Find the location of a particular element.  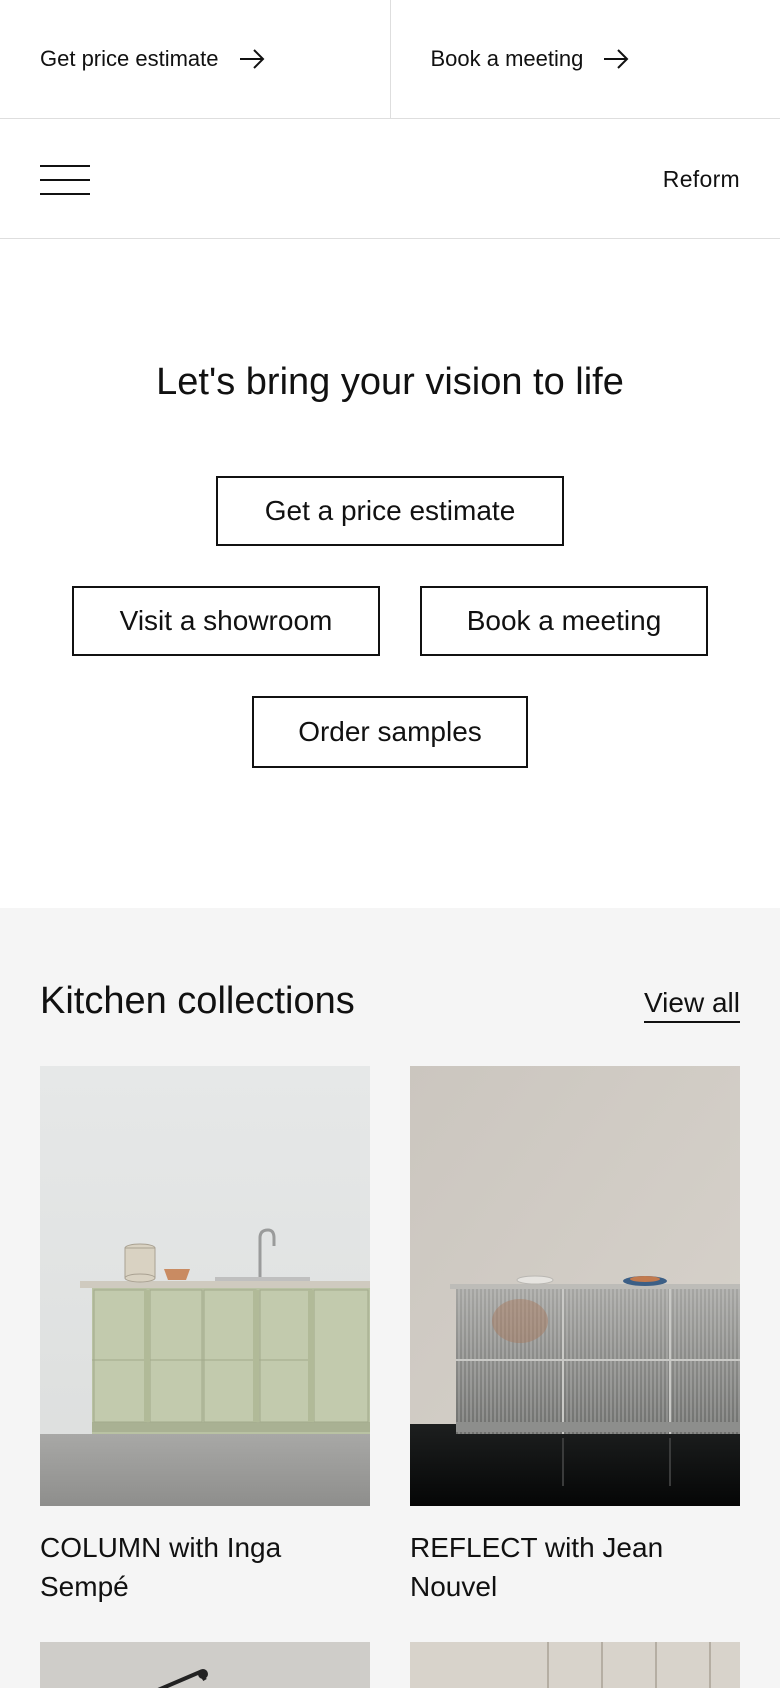

section-title: Kitchen collections is located at coordinates (197, 1001).